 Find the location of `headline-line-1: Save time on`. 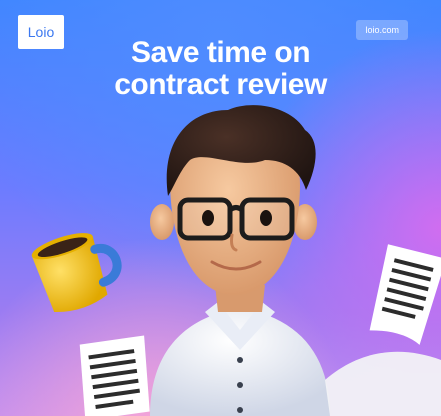

headline-line-1: Save time on is located at coordinates (220, 52).